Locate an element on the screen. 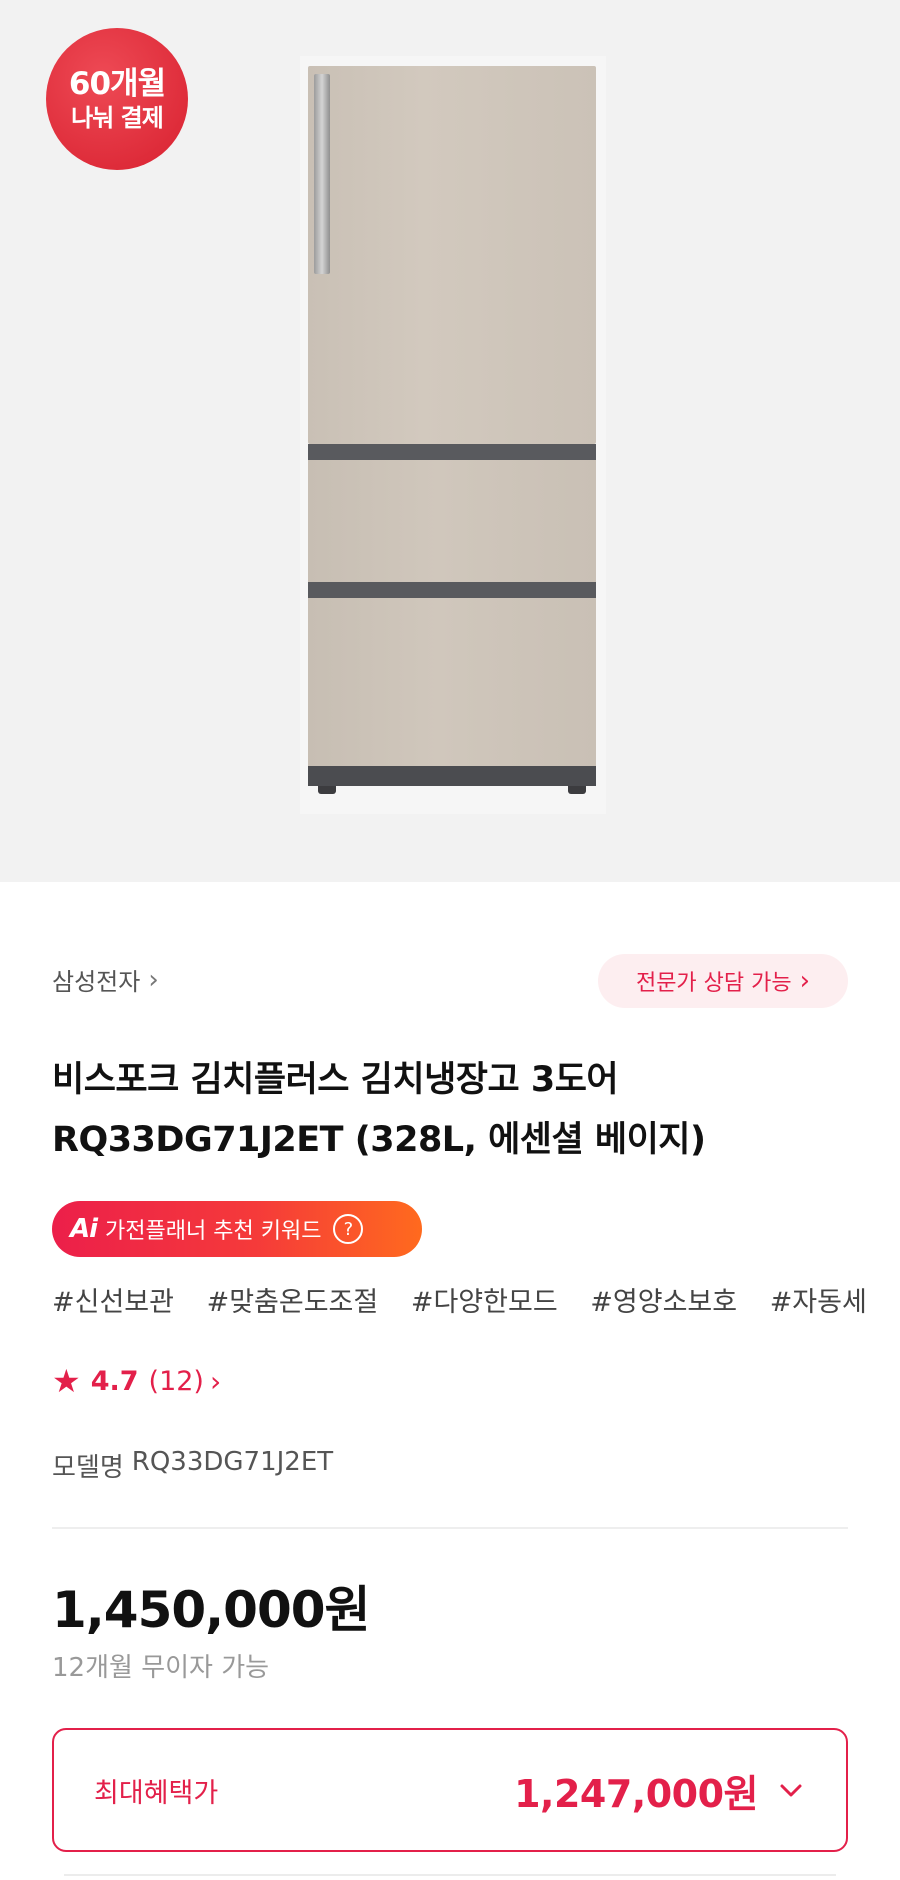 The image size is (900, 1880). product-image is located at coordinates (453, 435).